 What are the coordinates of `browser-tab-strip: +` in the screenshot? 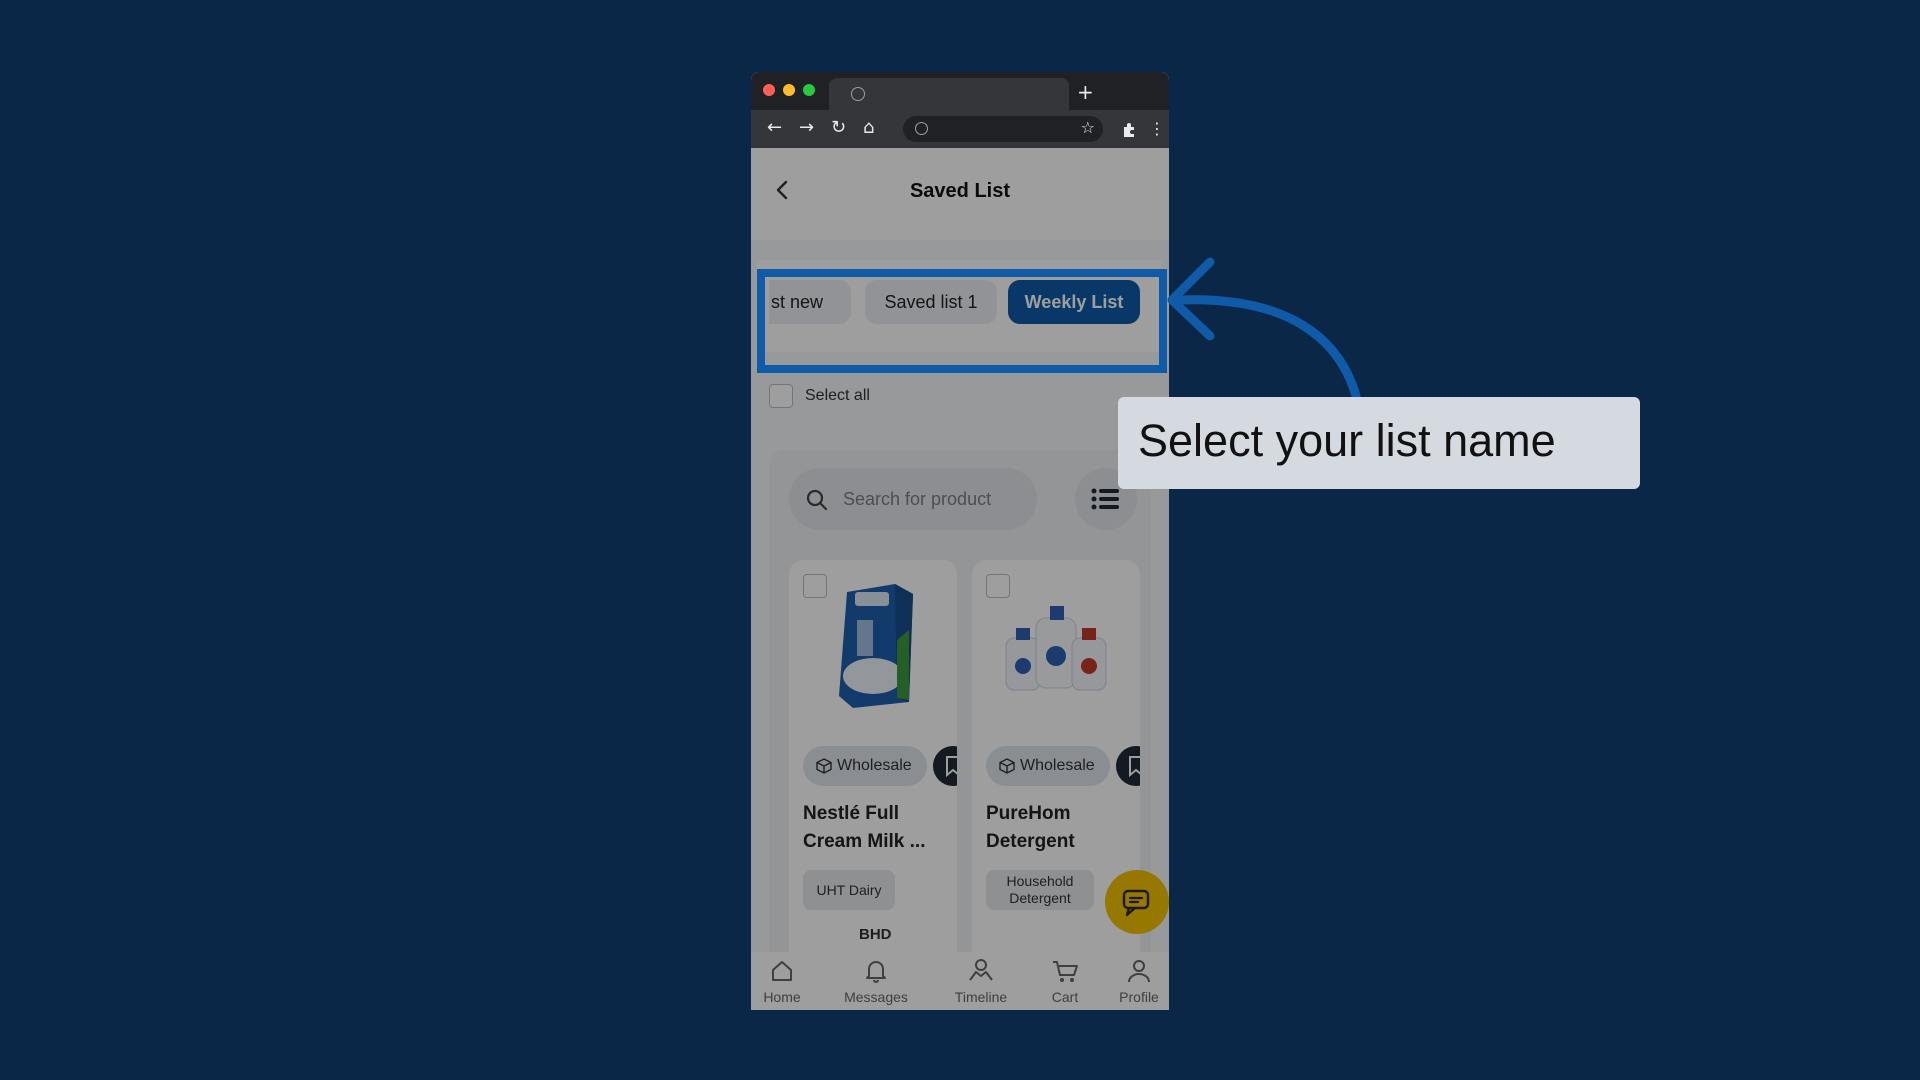 It's located at (960, 91).